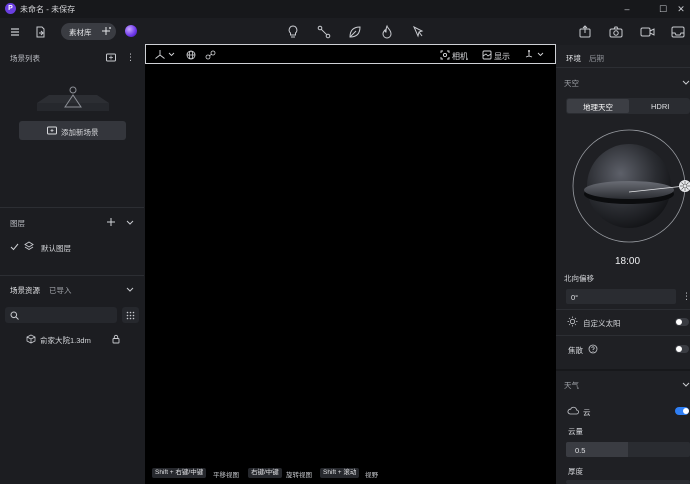  I want to click on camera-icon, so click(616, 32).